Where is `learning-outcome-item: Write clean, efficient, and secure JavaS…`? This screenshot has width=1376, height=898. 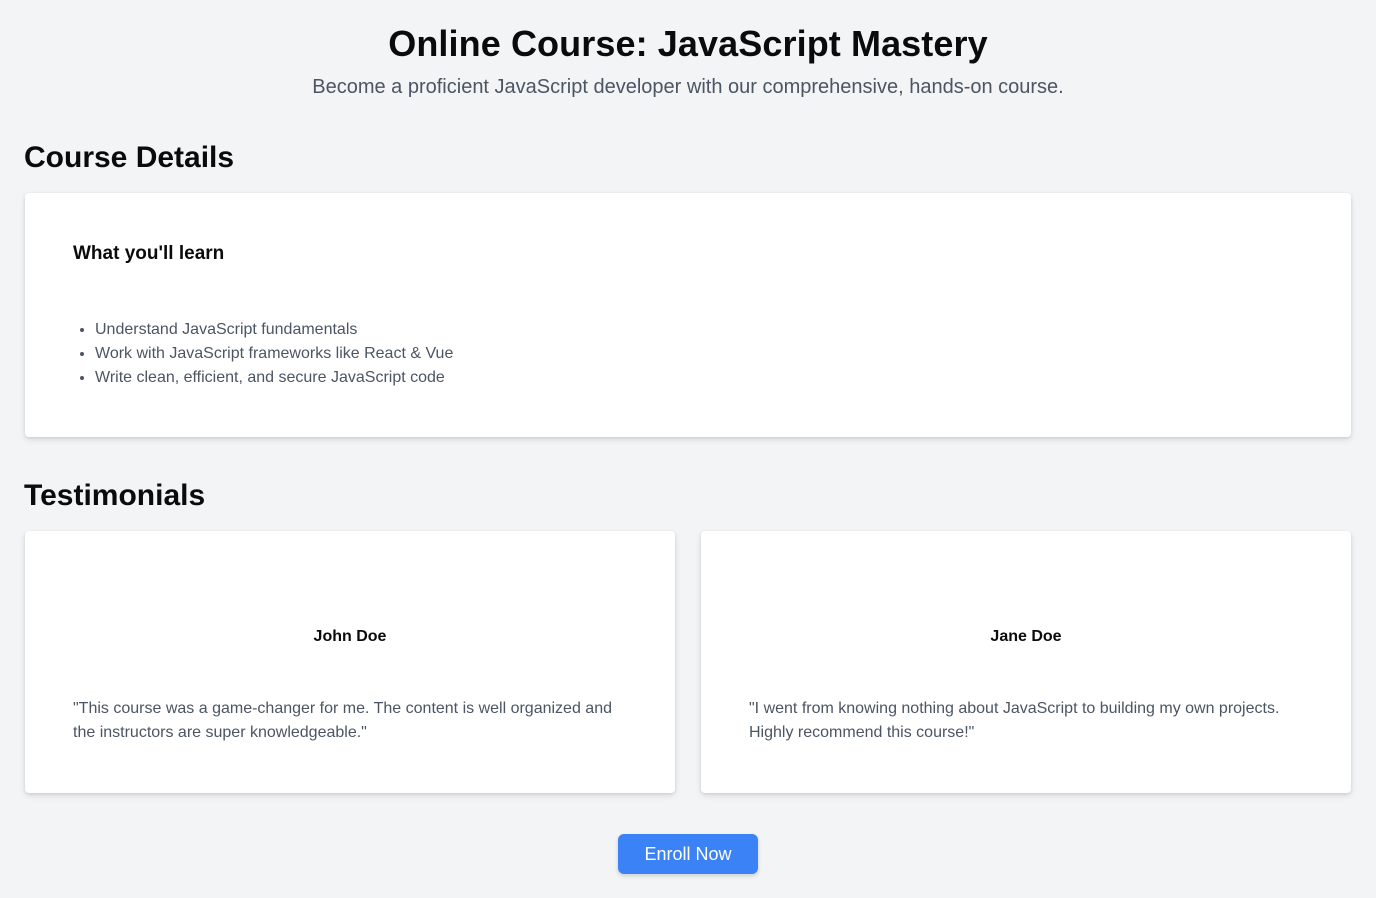
learning-outcome-item: Write clean, efficient, and secure JavaS… is located at coordinates (699, 378).